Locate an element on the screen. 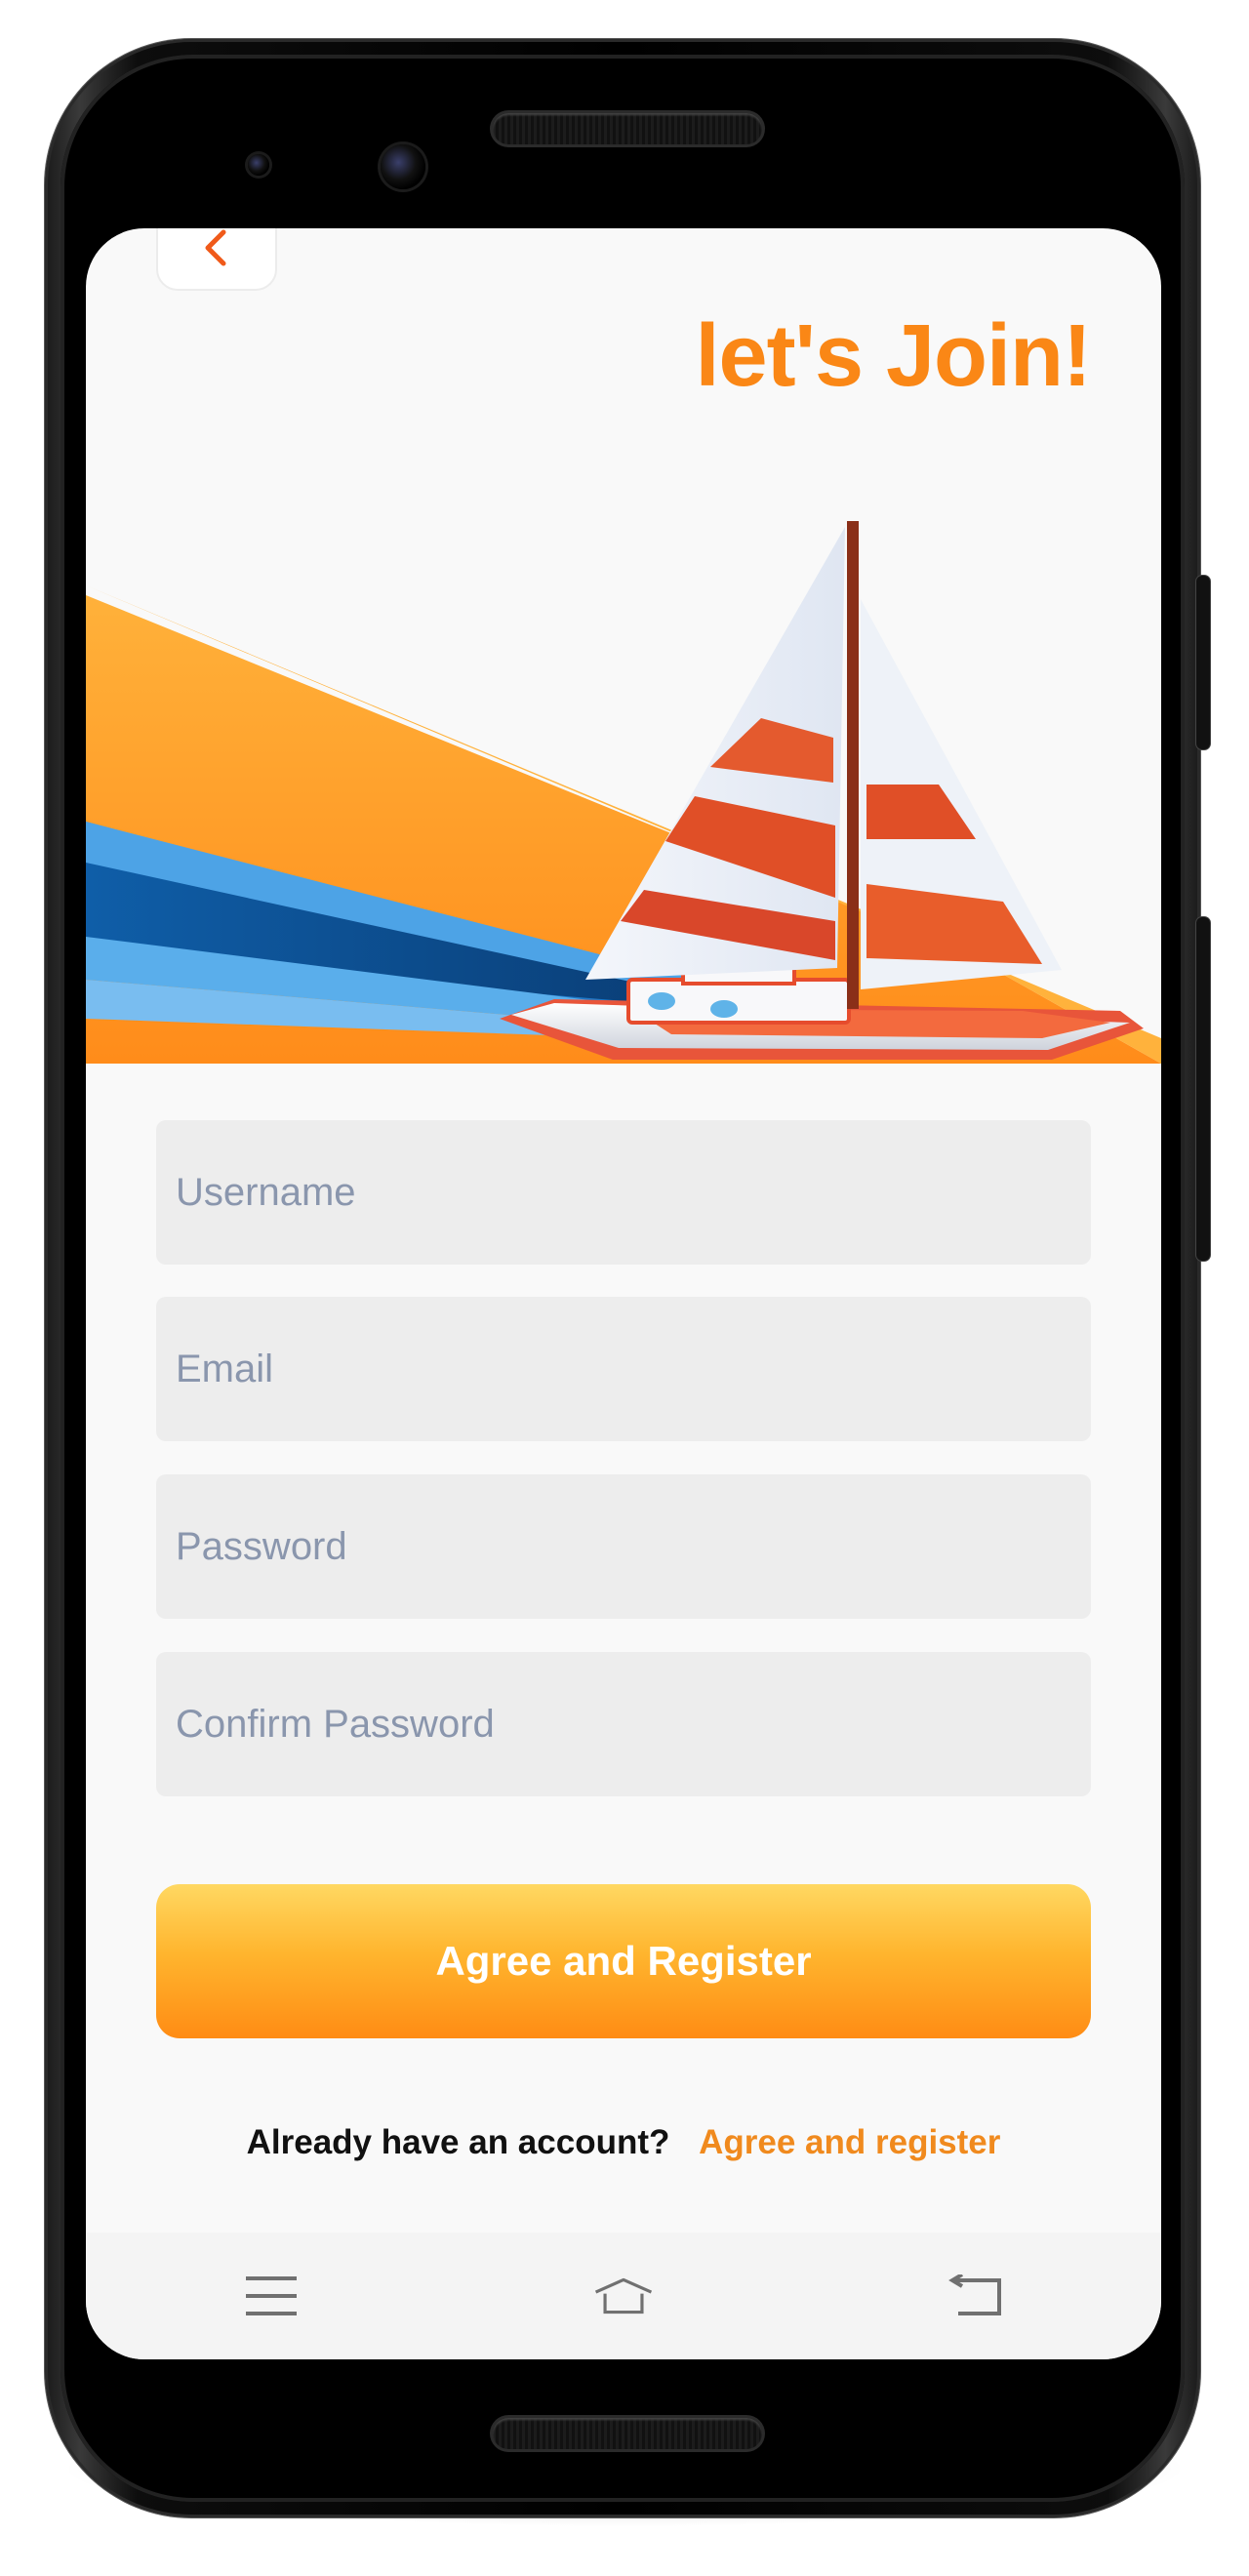  nav-menu-button is located at coordinates (271, 2296).